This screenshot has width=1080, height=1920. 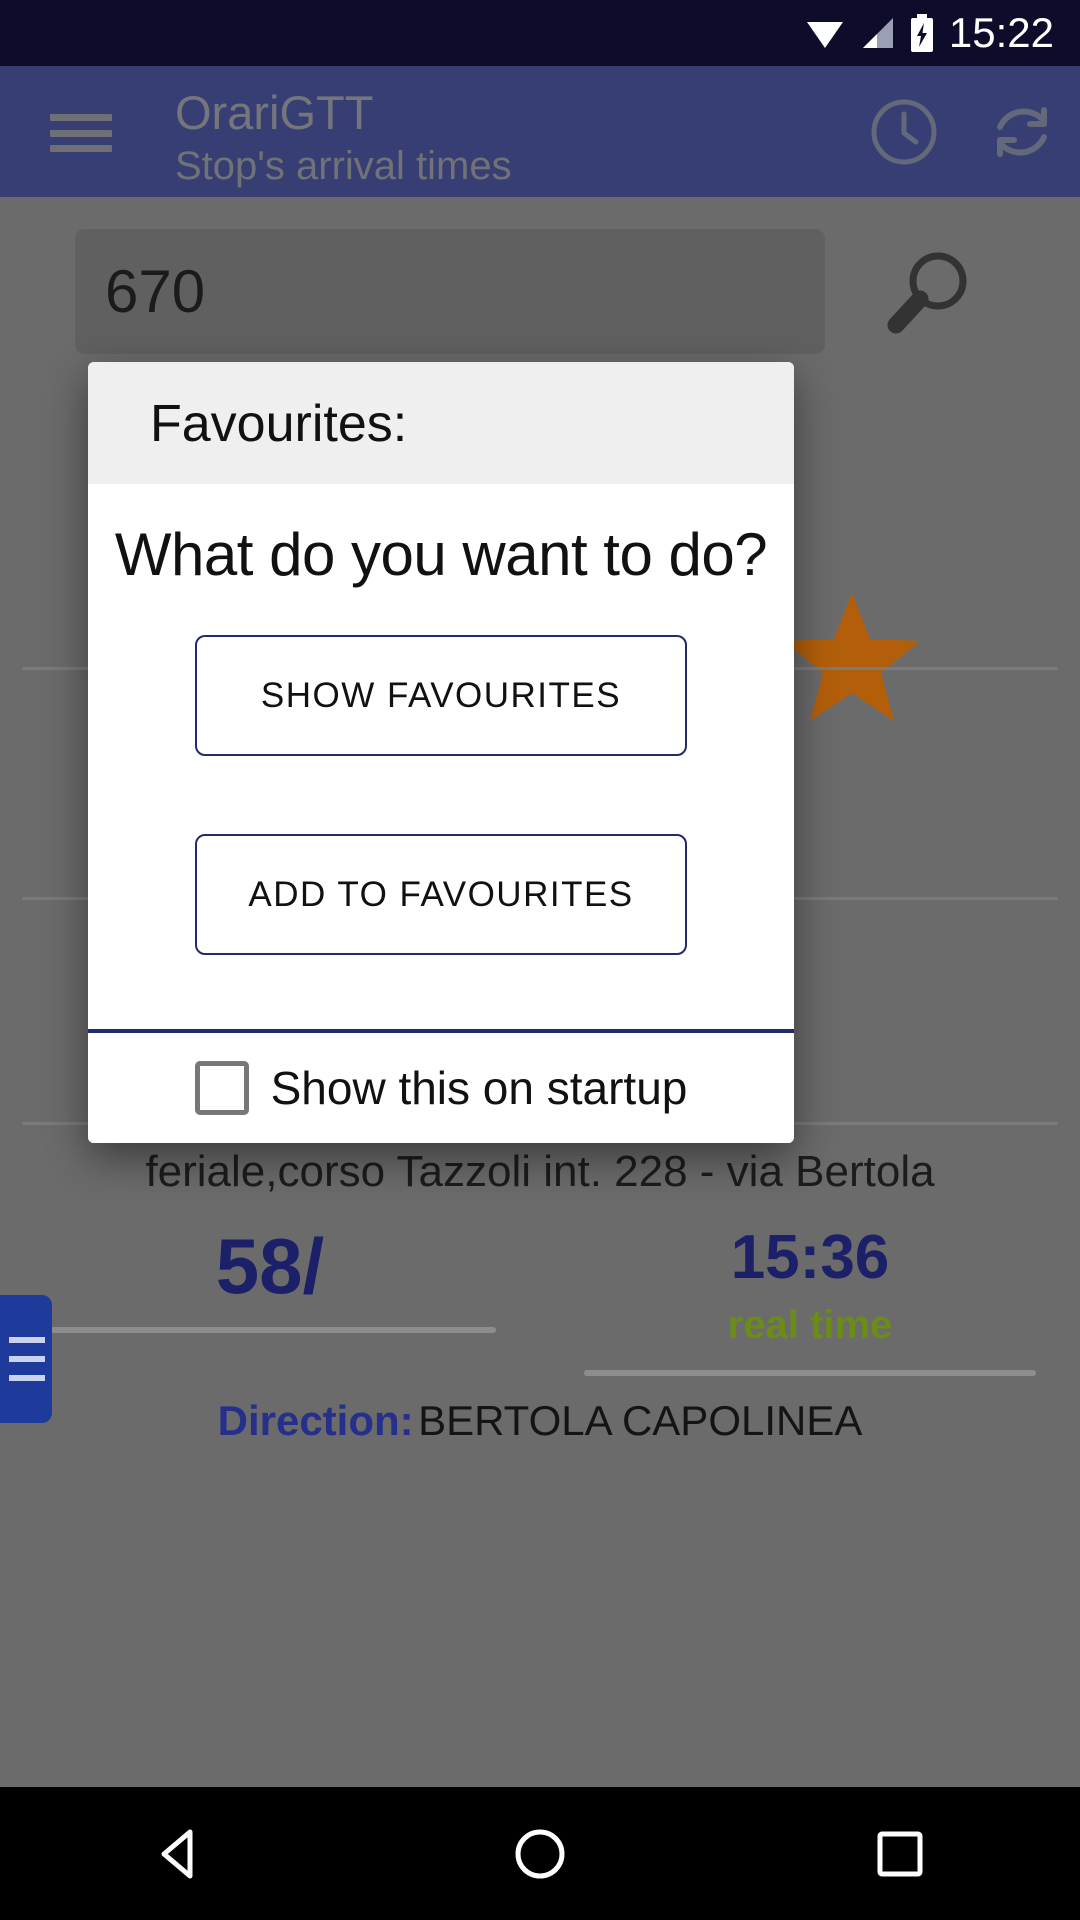 What do you see at coordinates (26, 1359) in the screenshot?
I see `drawer-handle-icon` at bounding box center [26, 1359].